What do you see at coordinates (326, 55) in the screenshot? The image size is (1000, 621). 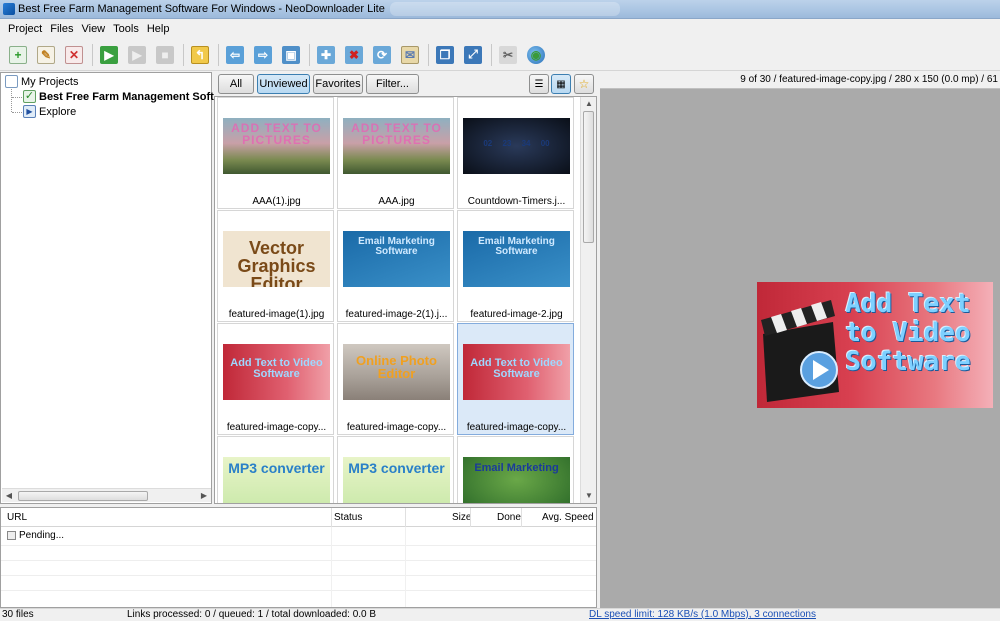 I see `add-url-button: ✚` at bounding box center [326, 55].